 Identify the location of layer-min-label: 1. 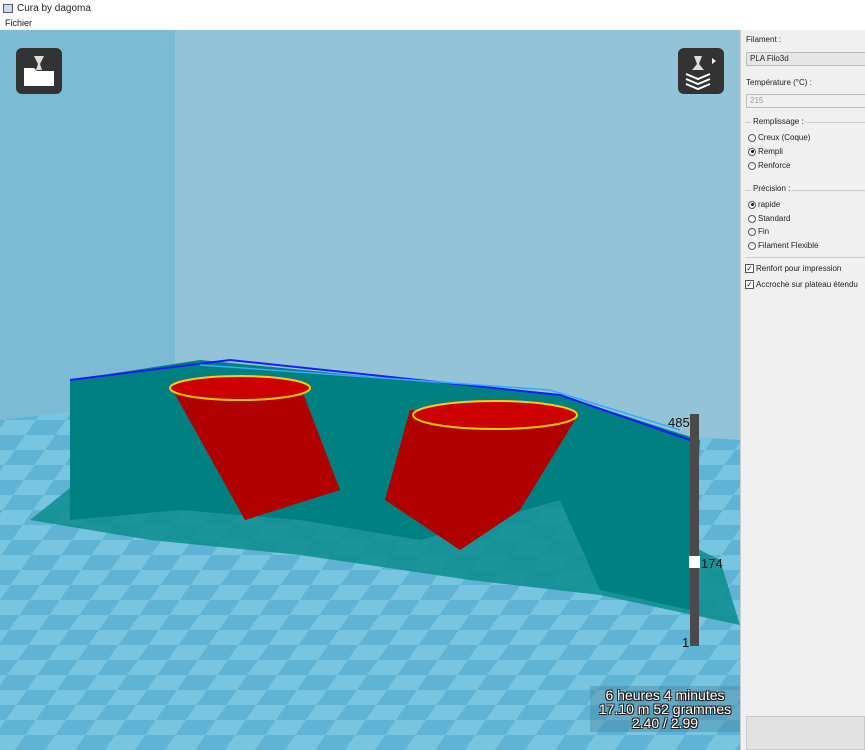
(686, 642).